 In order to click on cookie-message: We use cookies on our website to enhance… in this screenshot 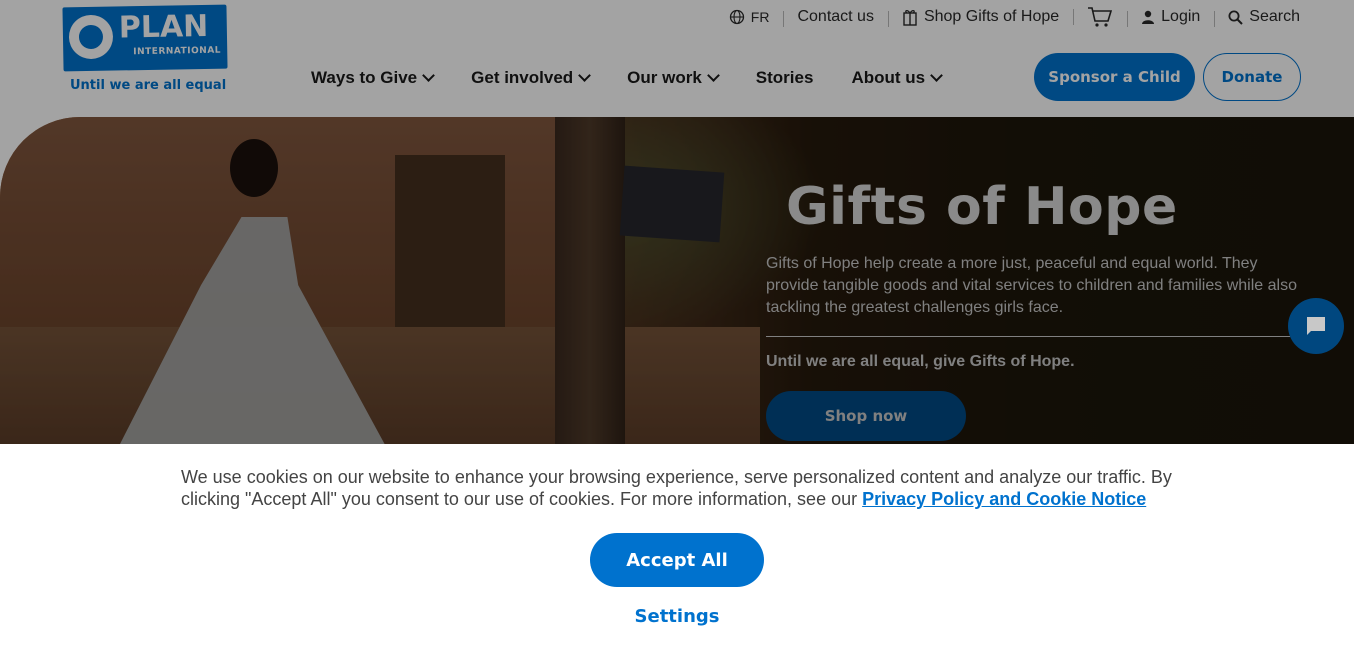, I will do `click(691, 488)`.